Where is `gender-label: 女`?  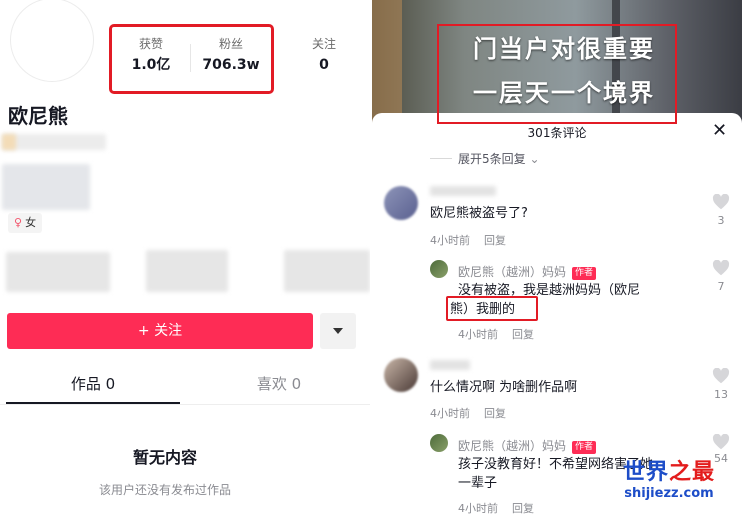
gender-label: 女 is located at coordinates (31, 222).